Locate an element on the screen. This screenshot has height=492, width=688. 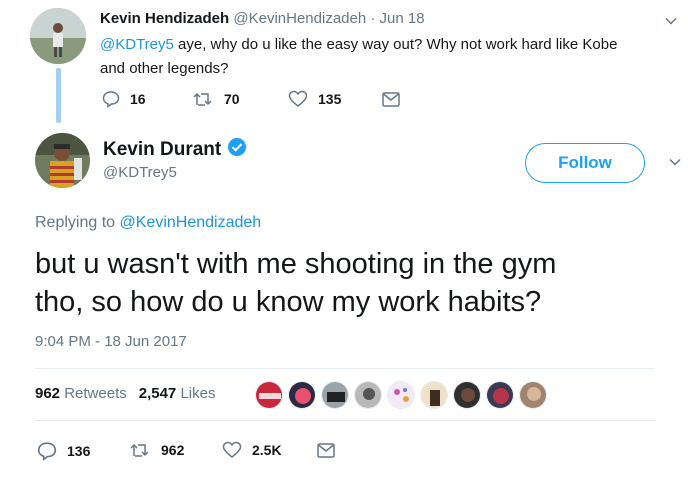
main-like-action: 2.5K is located at coordinates (252, 450).